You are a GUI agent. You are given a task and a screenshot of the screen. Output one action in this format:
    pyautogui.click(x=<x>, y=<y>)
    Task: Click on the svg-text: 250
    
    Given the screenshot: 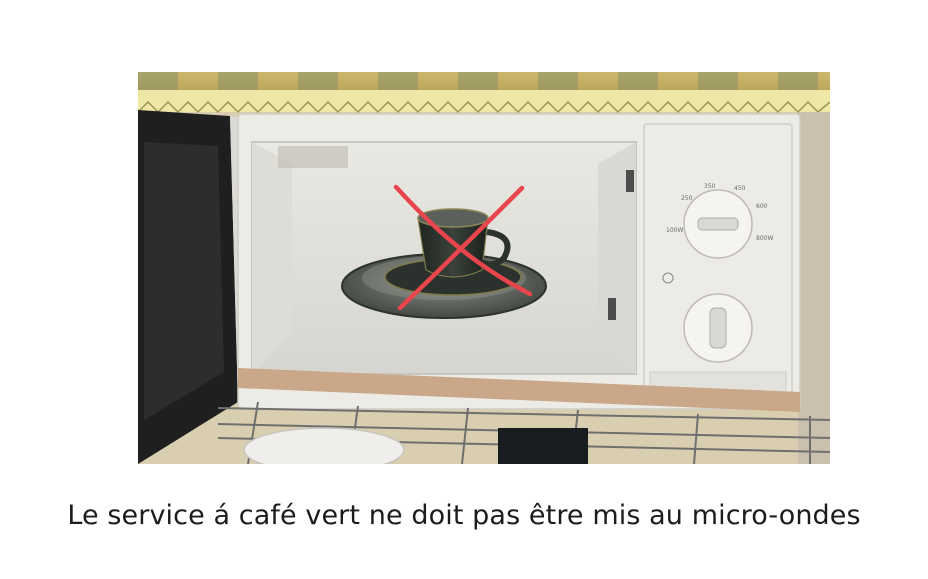 What is the action you would take?
    pyautogui.click(x=687, y=198)
    